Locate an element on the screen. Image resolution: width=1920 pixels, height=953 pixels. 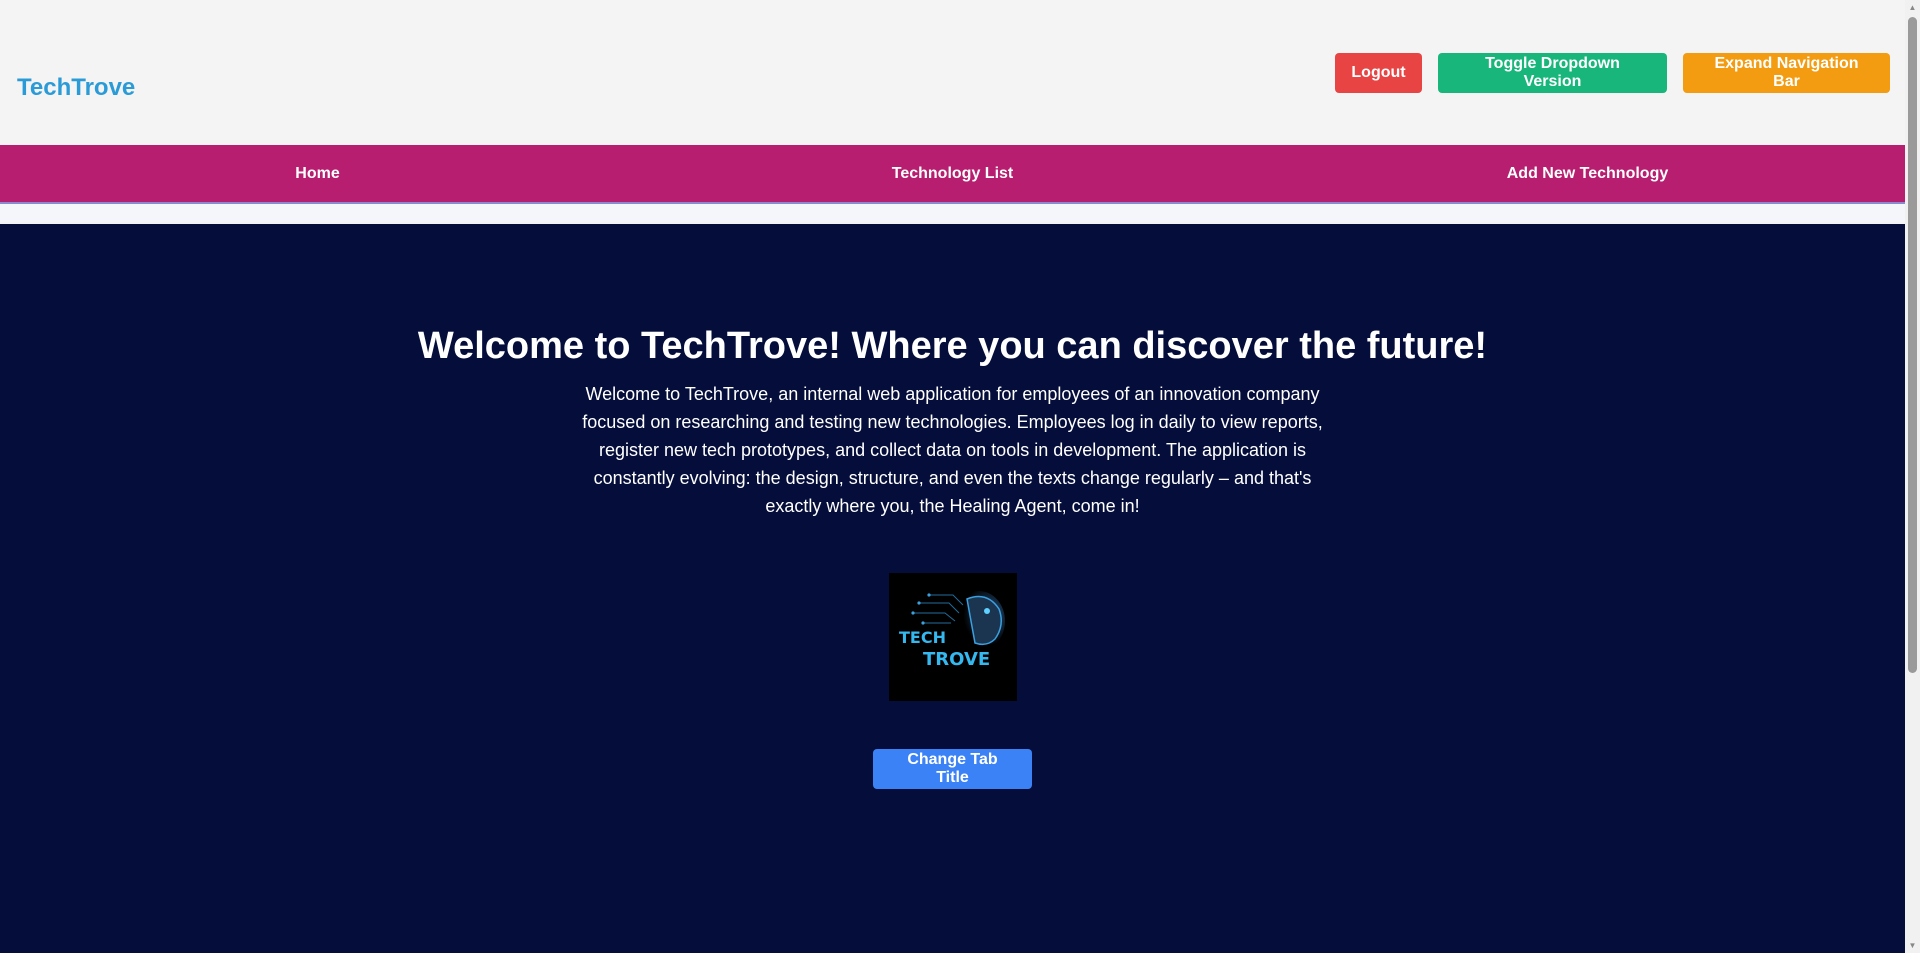
nav-item-home: Home is located at coordinates (317, 173).